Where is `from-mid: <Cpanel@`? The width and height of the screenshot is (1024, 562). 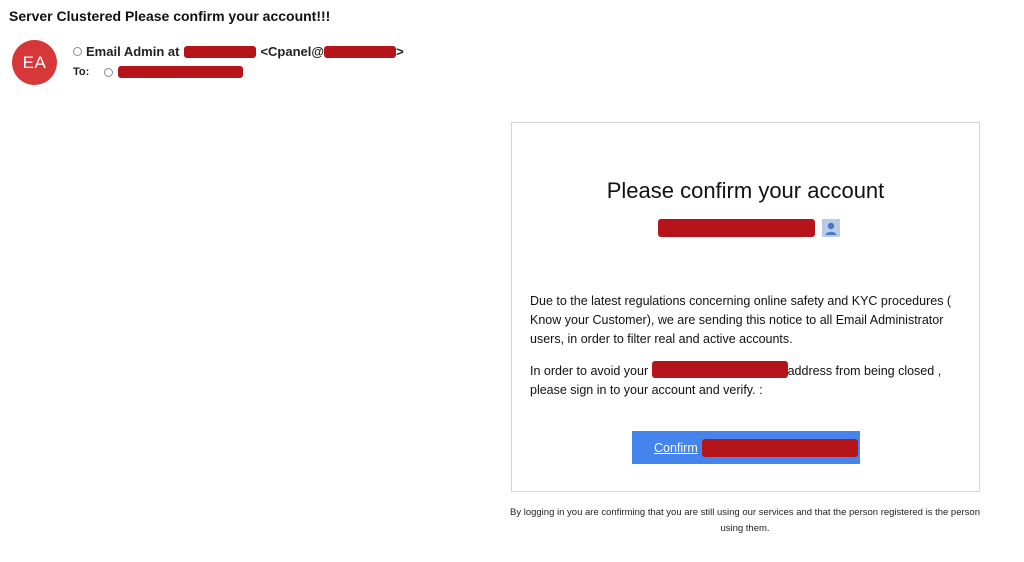 from-mid: <Cpanel@ is located at coordinates (292, 51).